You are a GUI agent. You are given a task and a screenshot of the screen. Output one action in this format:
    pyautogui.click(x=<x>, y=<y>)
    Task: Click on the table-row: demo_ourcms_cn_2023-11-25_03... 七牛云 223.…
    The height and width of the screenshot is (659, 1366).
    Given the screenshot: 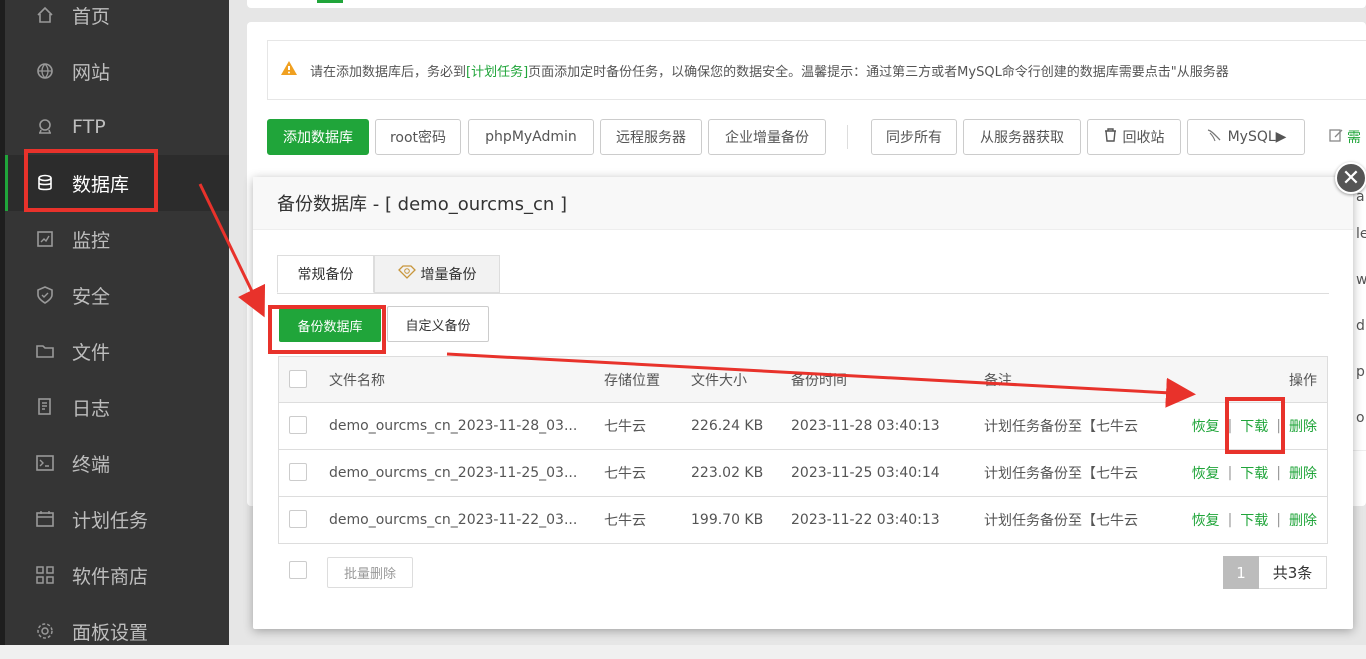 What is the action you would take?
    pyautogui.click(x=803, y=473)
    